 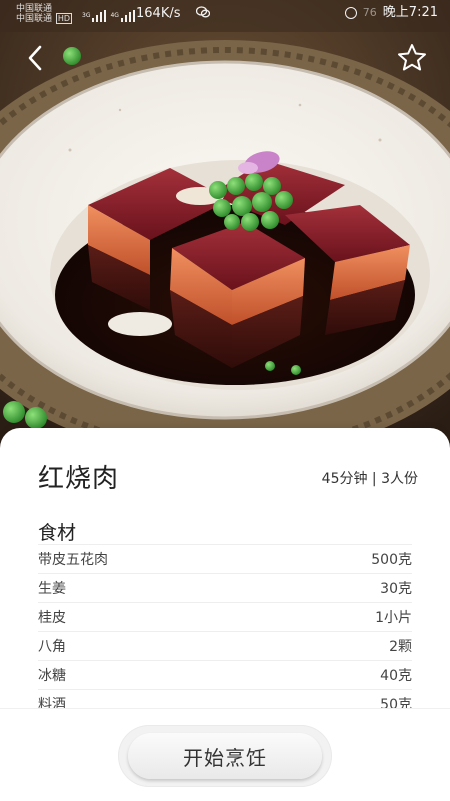 I want to click on ingredients-heading: 食材, so click(x=57, y=533).